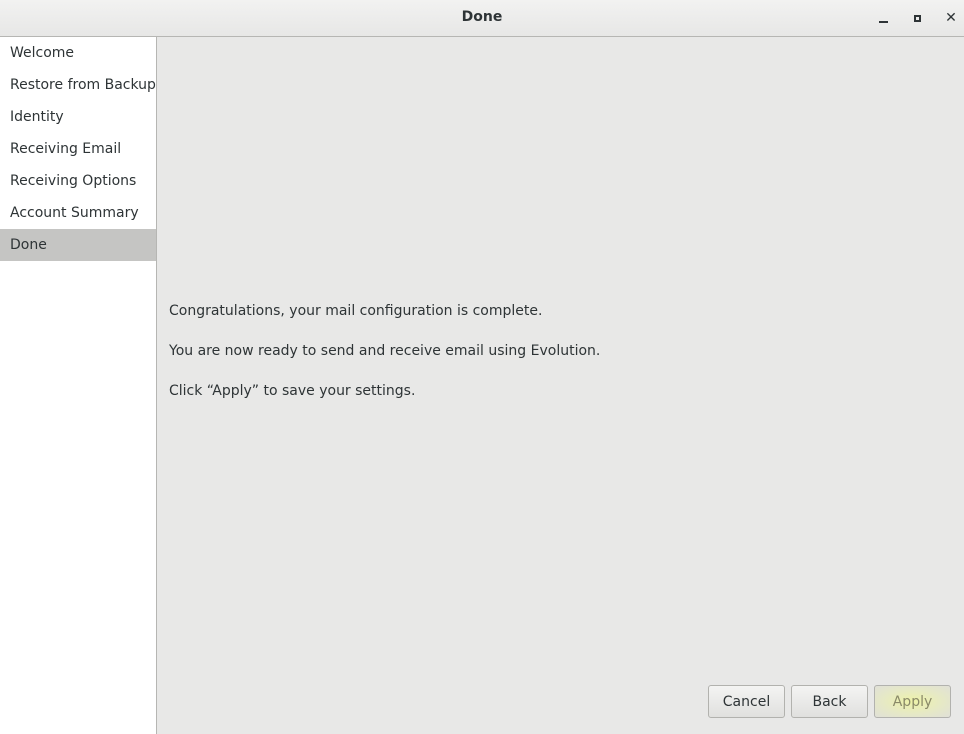 Image resolution: width=964 pixels, height=734 pixels. What do you see at coordinates (912, 701) in the screenshot?
I see `apply-button: Apply` at bounding box center [912, 701].